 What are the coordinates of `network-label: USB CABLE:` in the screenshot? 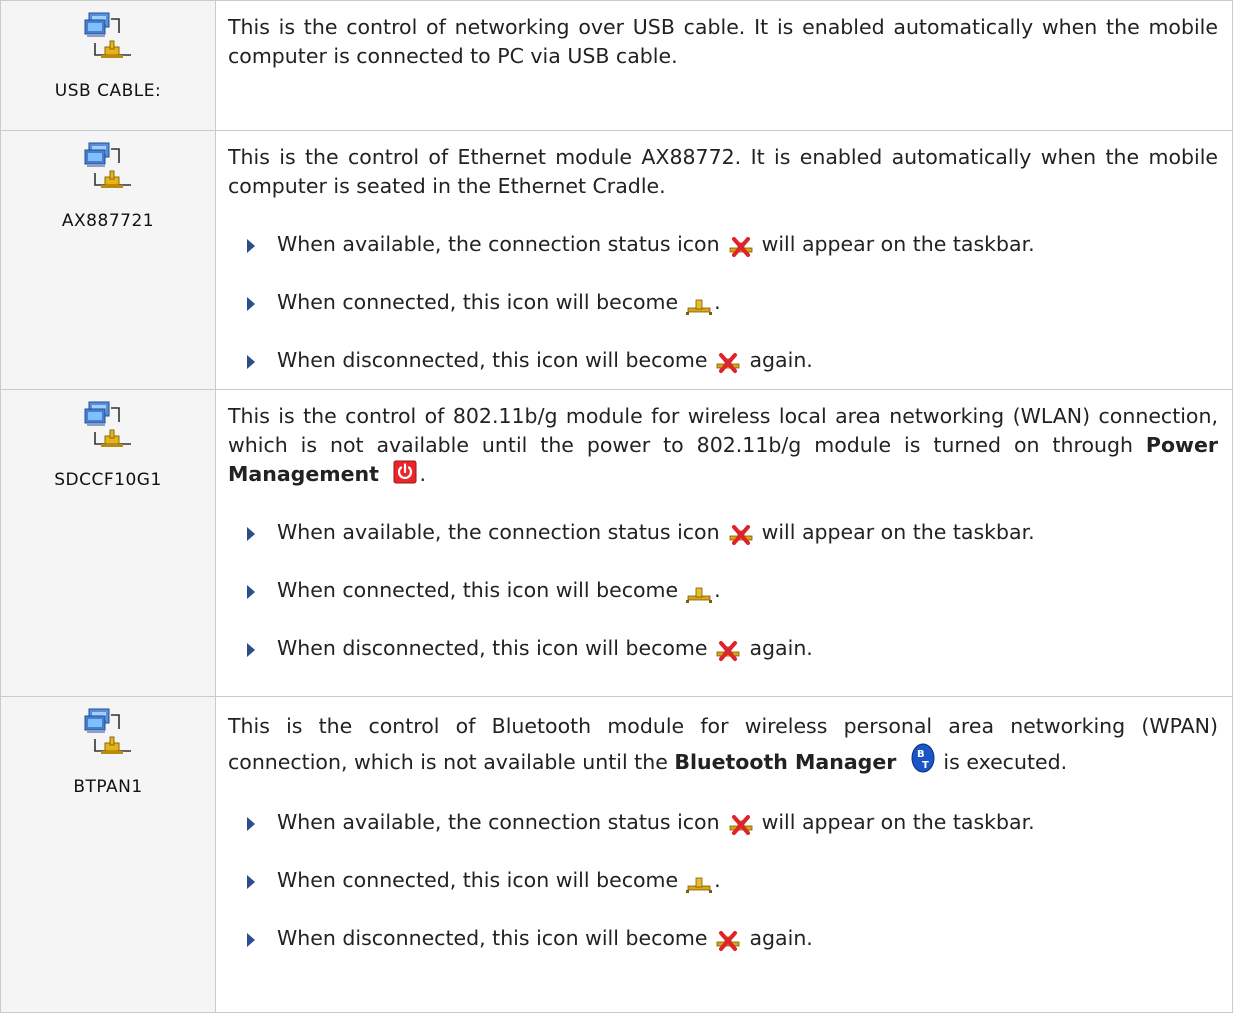 It's located at (108, 91).